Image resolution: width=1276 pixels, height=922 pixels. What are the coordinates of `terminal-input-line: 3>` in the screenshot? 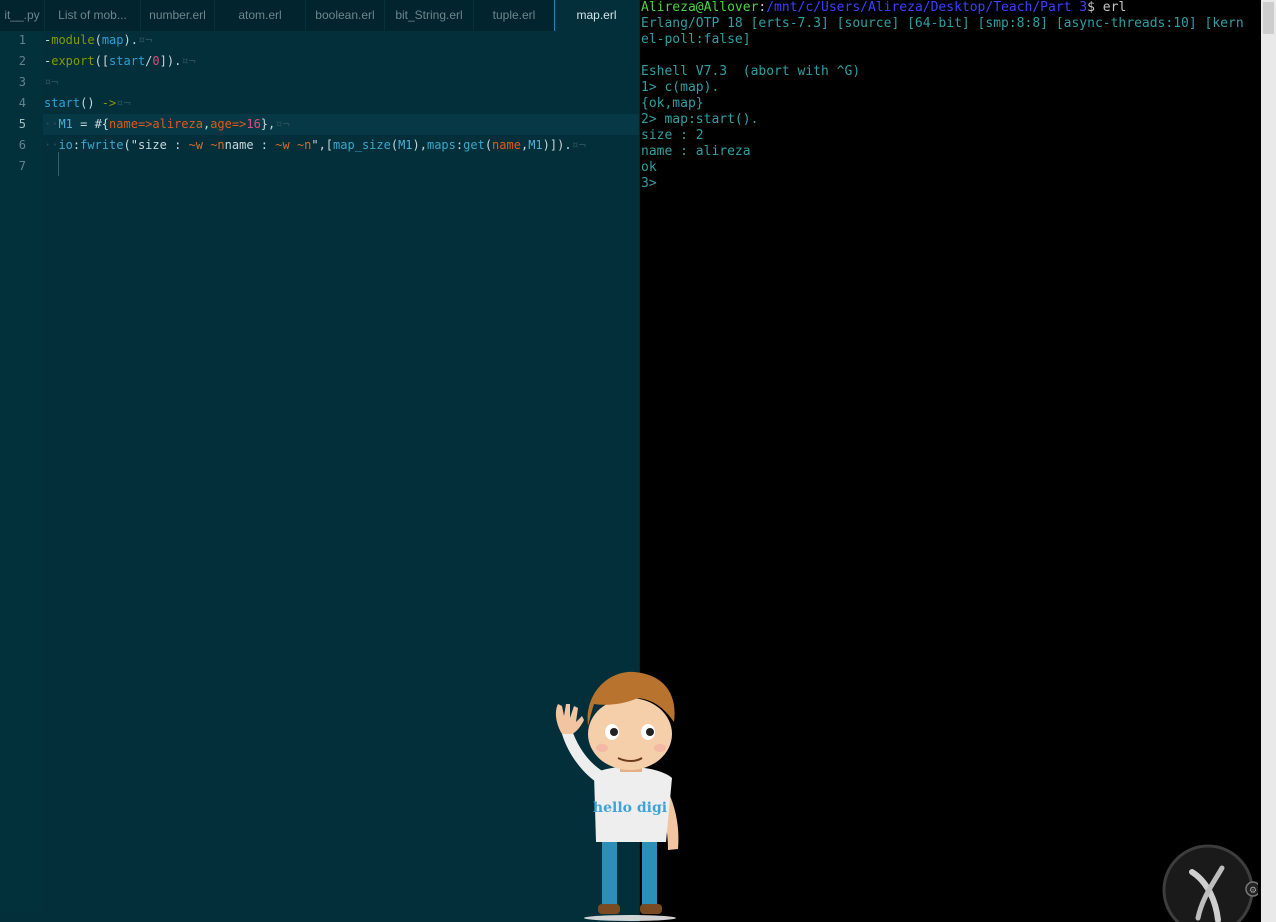 It's located at (652, 184).